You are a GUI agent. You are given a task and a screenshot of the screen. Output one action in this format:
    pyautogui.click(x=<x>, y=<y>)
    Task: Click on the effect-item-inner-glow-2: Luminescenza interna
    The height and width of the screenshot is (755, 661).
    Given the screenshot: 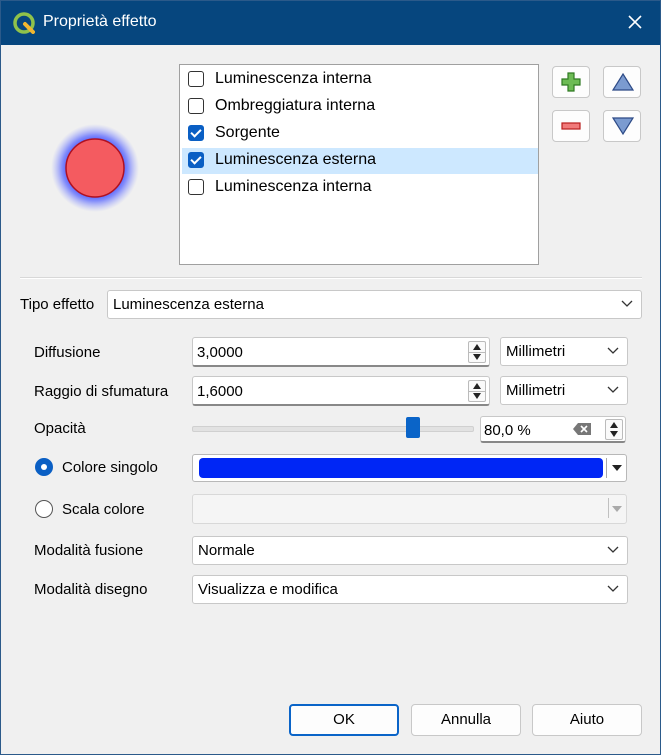 What is the action you would take?
    pyautogui.click(x=360, y=188)
    